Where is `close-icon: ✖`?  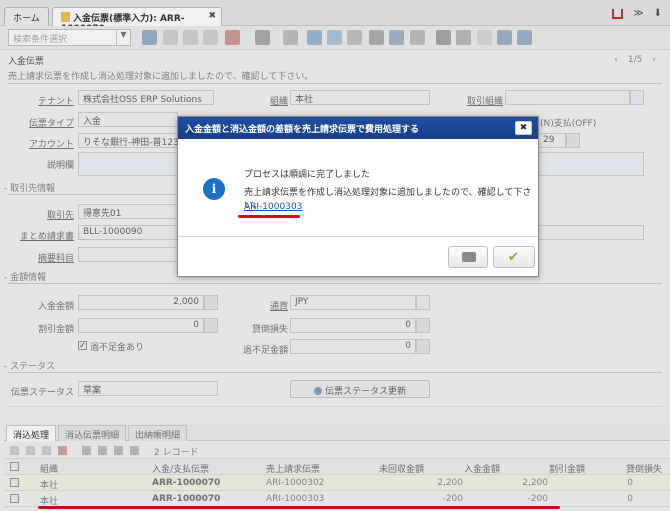
close-icon: ✖ is located at coordinates (523, 128).